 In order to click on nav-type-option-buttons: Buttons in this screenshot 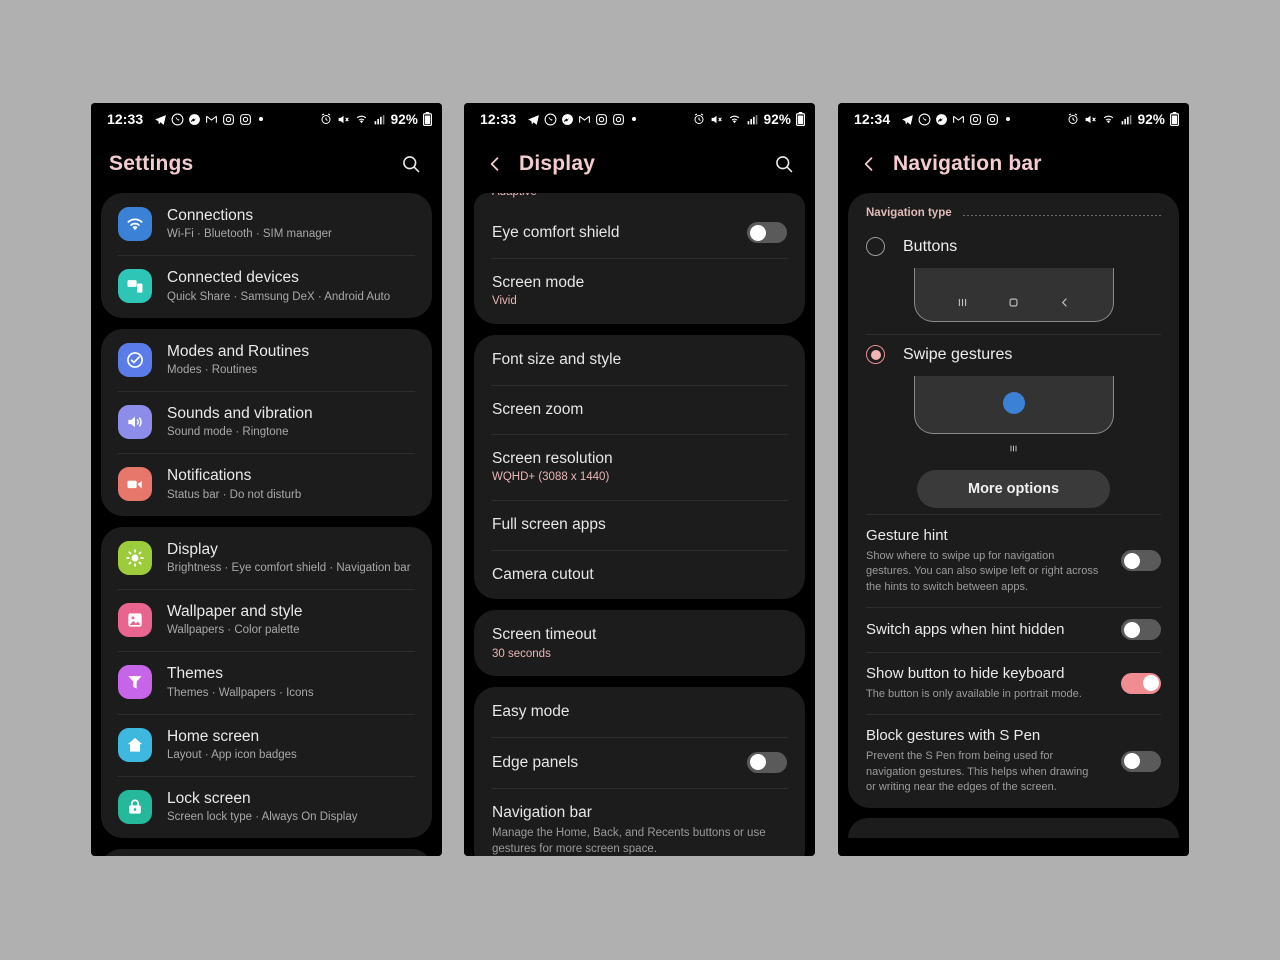, I will do `click(1013, 245)`.